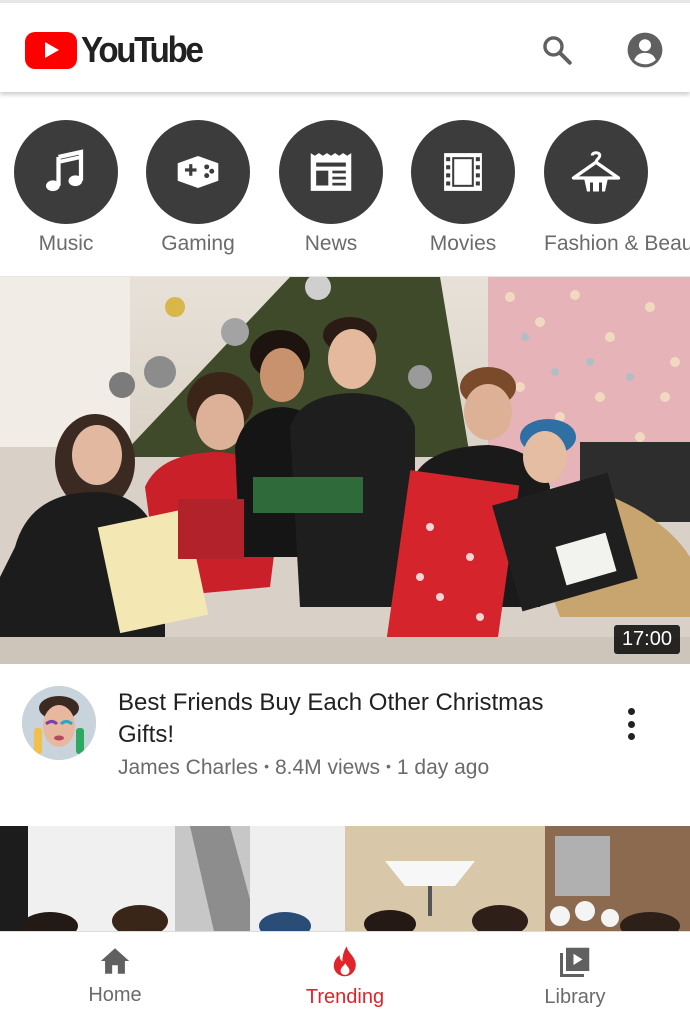  I want to click on account-circle-icon, so click(645, 50).